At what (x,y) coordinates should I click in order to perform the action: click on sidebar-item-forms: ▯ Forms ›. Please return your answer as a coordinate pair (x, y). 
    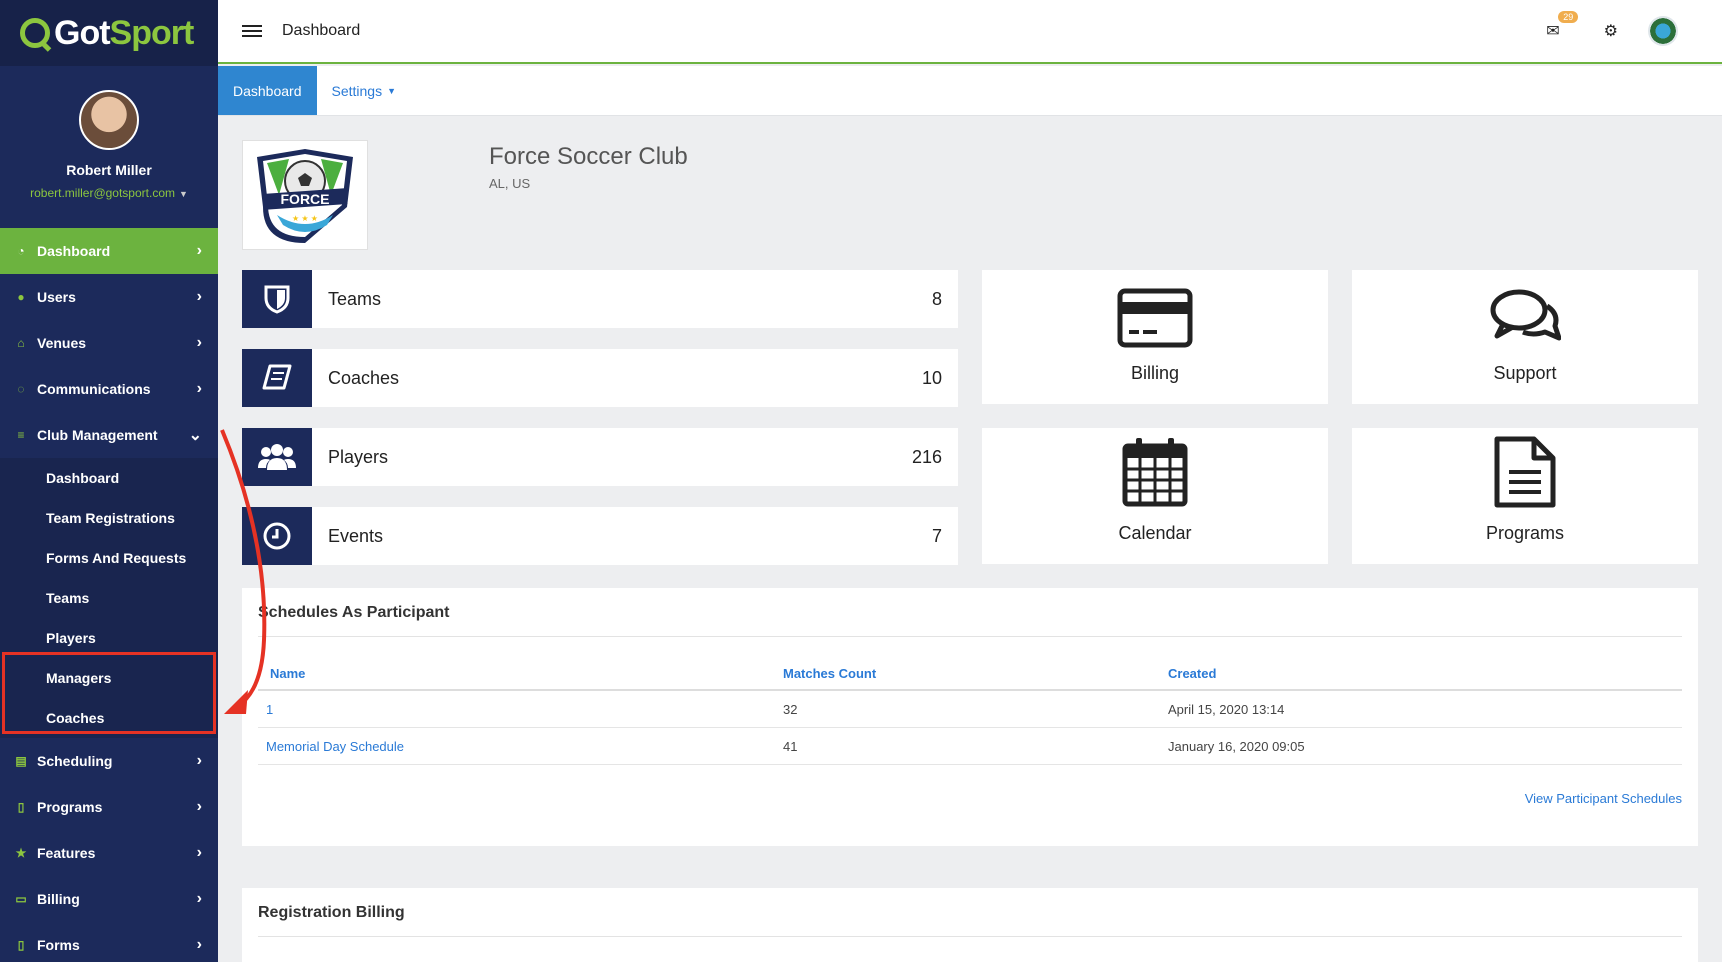
    Looking at the image, I should click on (109, 942).